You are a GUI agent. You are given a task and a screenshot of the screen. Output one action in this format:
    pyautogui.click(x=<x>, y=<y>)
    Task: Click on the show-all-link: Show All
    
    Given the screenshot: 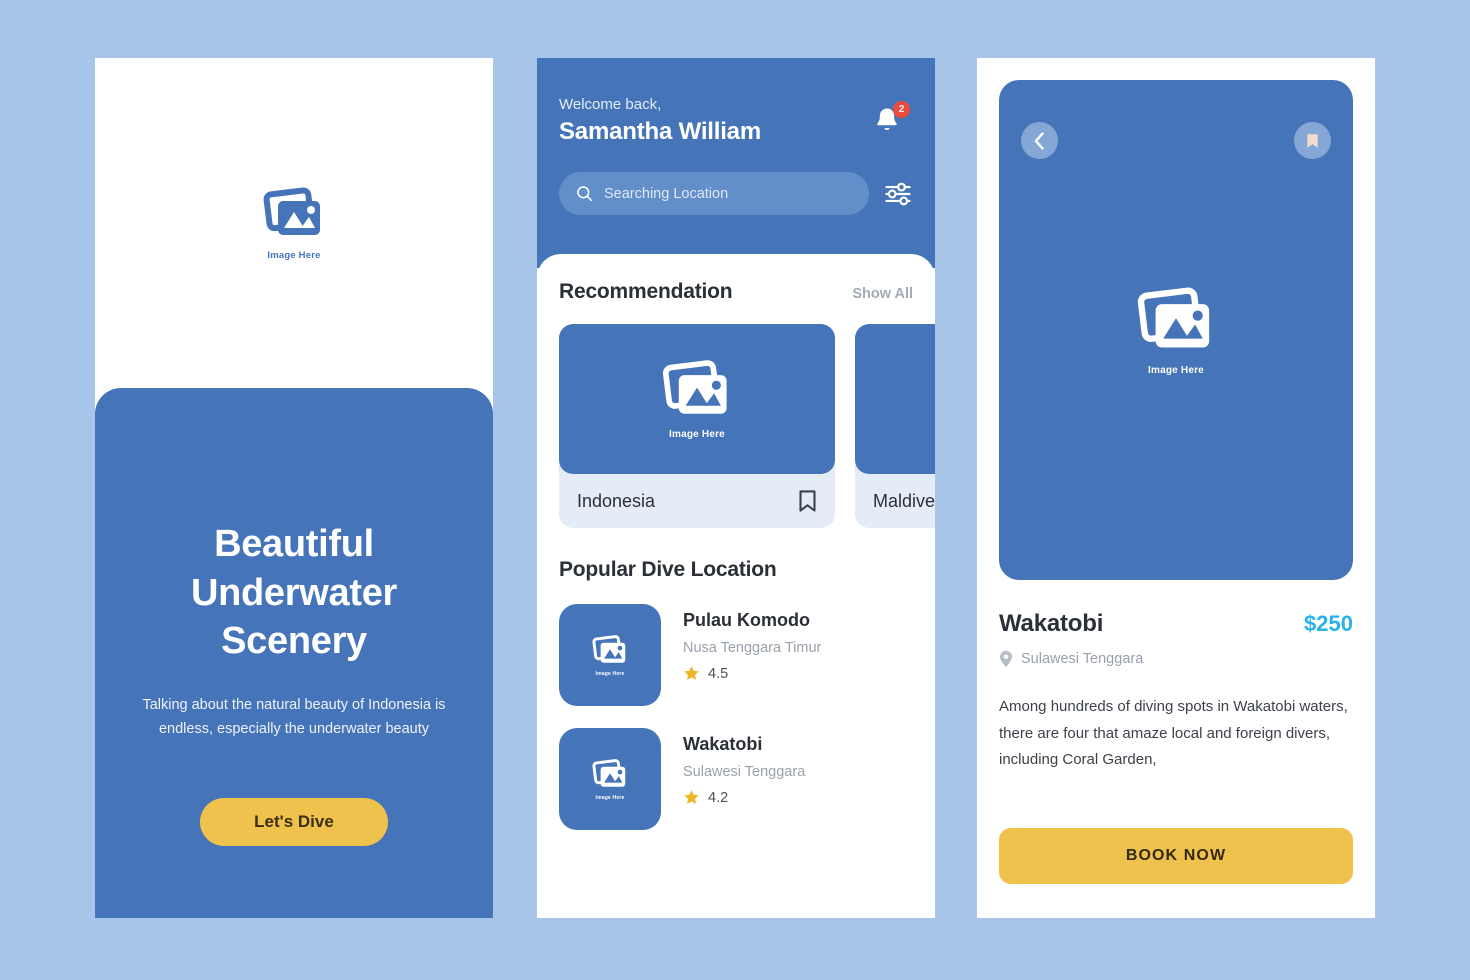 What is the action you would take?
    pyautogui.click(x=882, y=294)
    